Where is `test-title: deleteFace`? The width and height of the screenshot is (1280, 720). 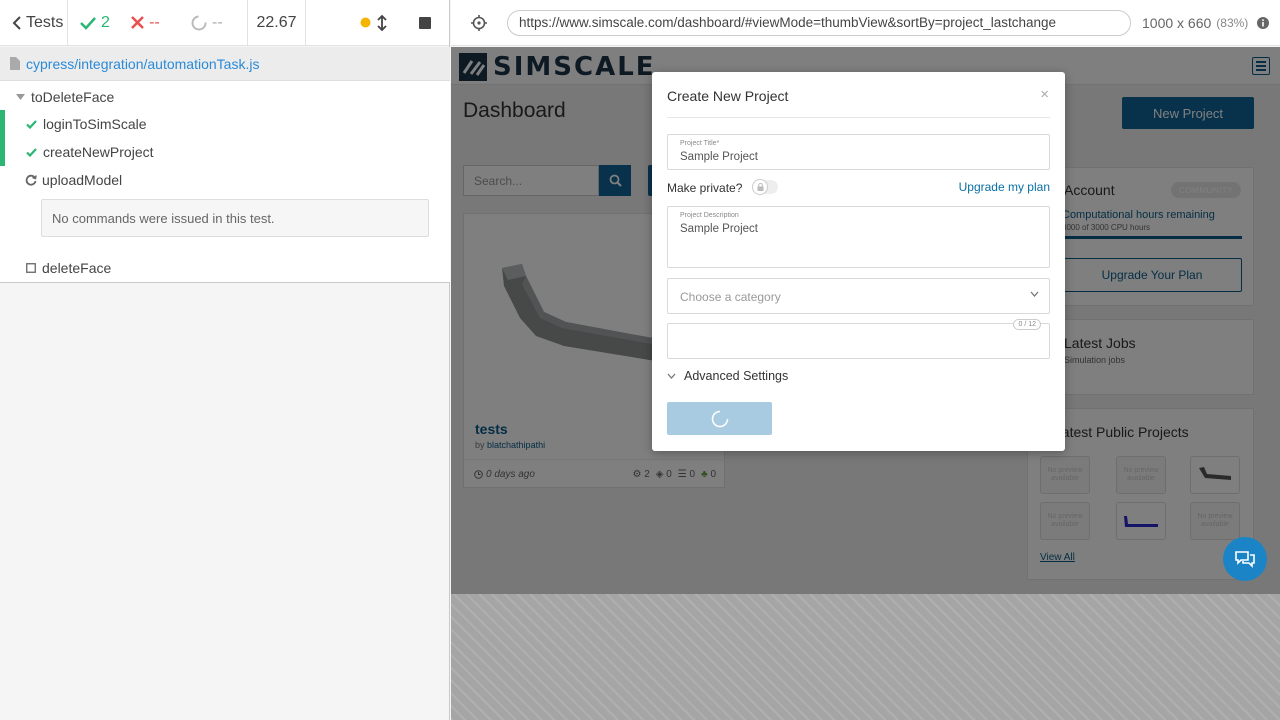 test-title: deleteFace is located at coordinates (77, 268).